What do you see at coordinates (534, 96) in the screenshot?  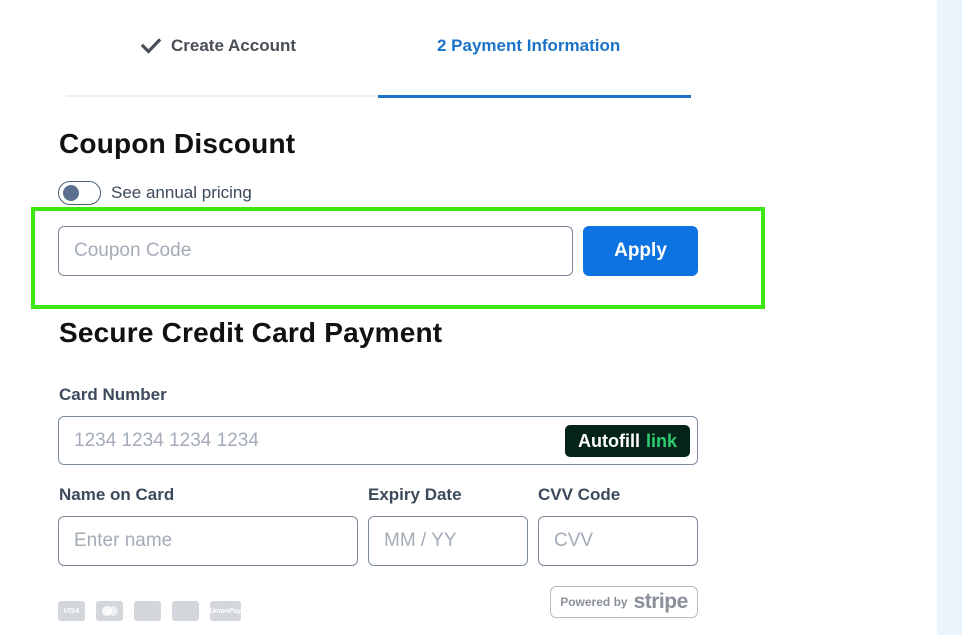 I see `active-step-indicator` at bounding box center [534, 96].